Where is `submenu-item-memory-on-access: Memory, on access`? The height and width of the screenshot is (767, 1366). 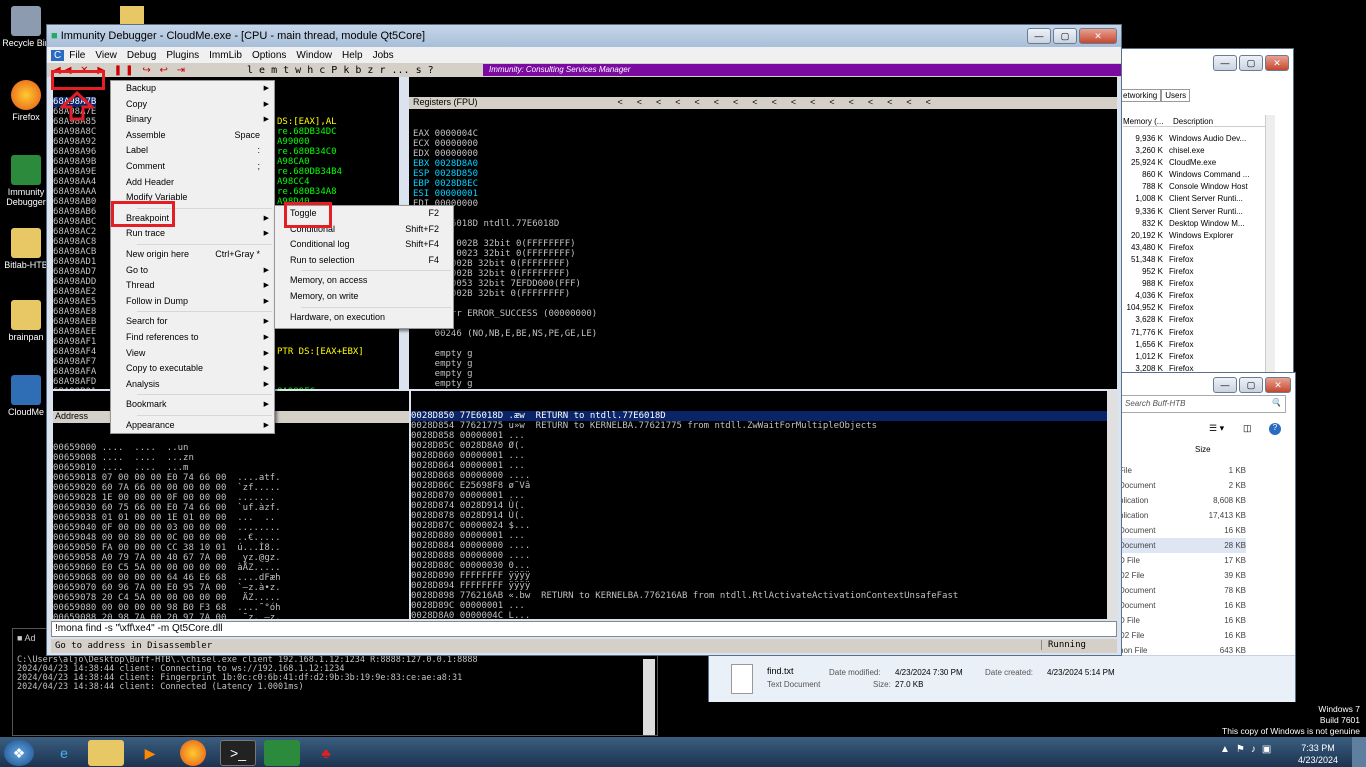 submenu-item-memory-on-access: Memory, on access is located at coordinates (364, 281).